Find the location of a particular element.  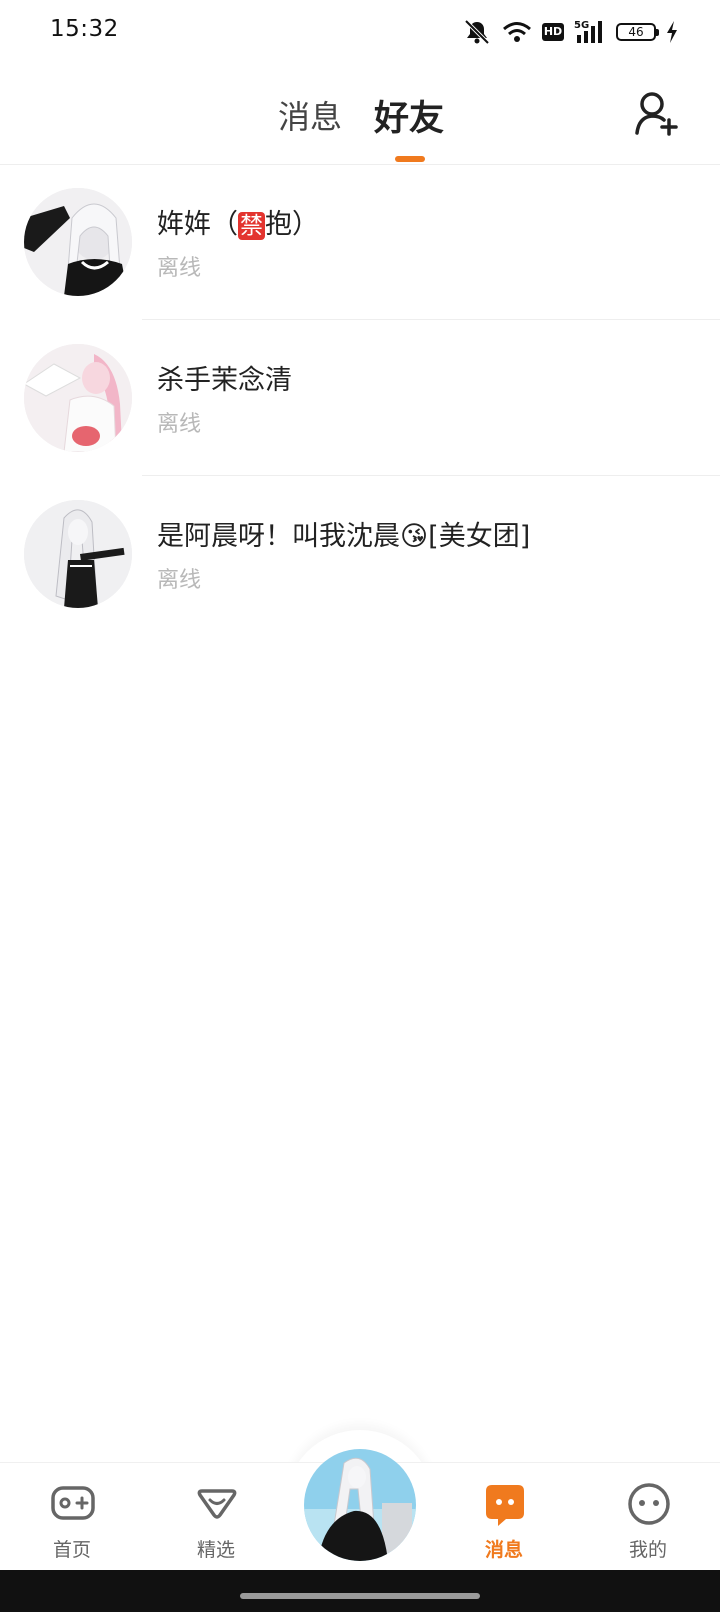

friend-name: 姩姩（禁抱） is located at coordinates (238, 224).